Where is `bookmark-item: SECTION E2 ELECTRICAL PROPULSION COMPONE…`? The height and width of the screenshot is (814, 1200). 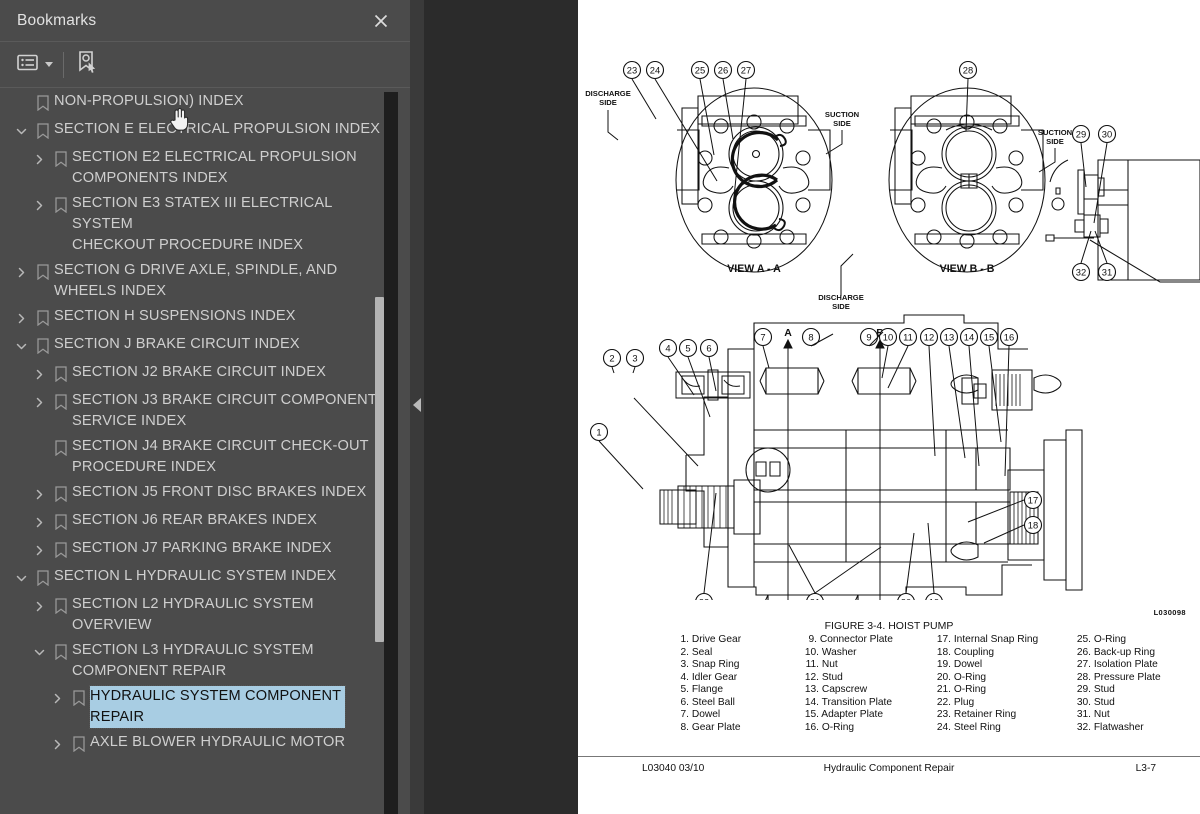 bookmark-item: SECTION E2 ELECTRICAL PROPULSION COMPONE… is located at coordinates (205, 168).